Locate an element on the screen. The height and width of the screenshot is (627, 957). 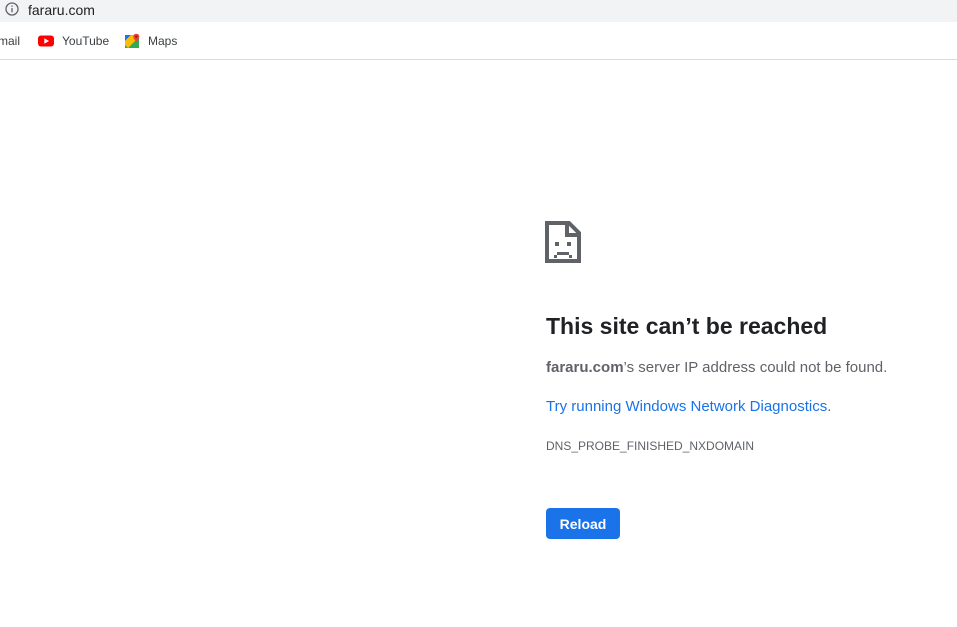
maps-icon is located at coordinates (132, 40).